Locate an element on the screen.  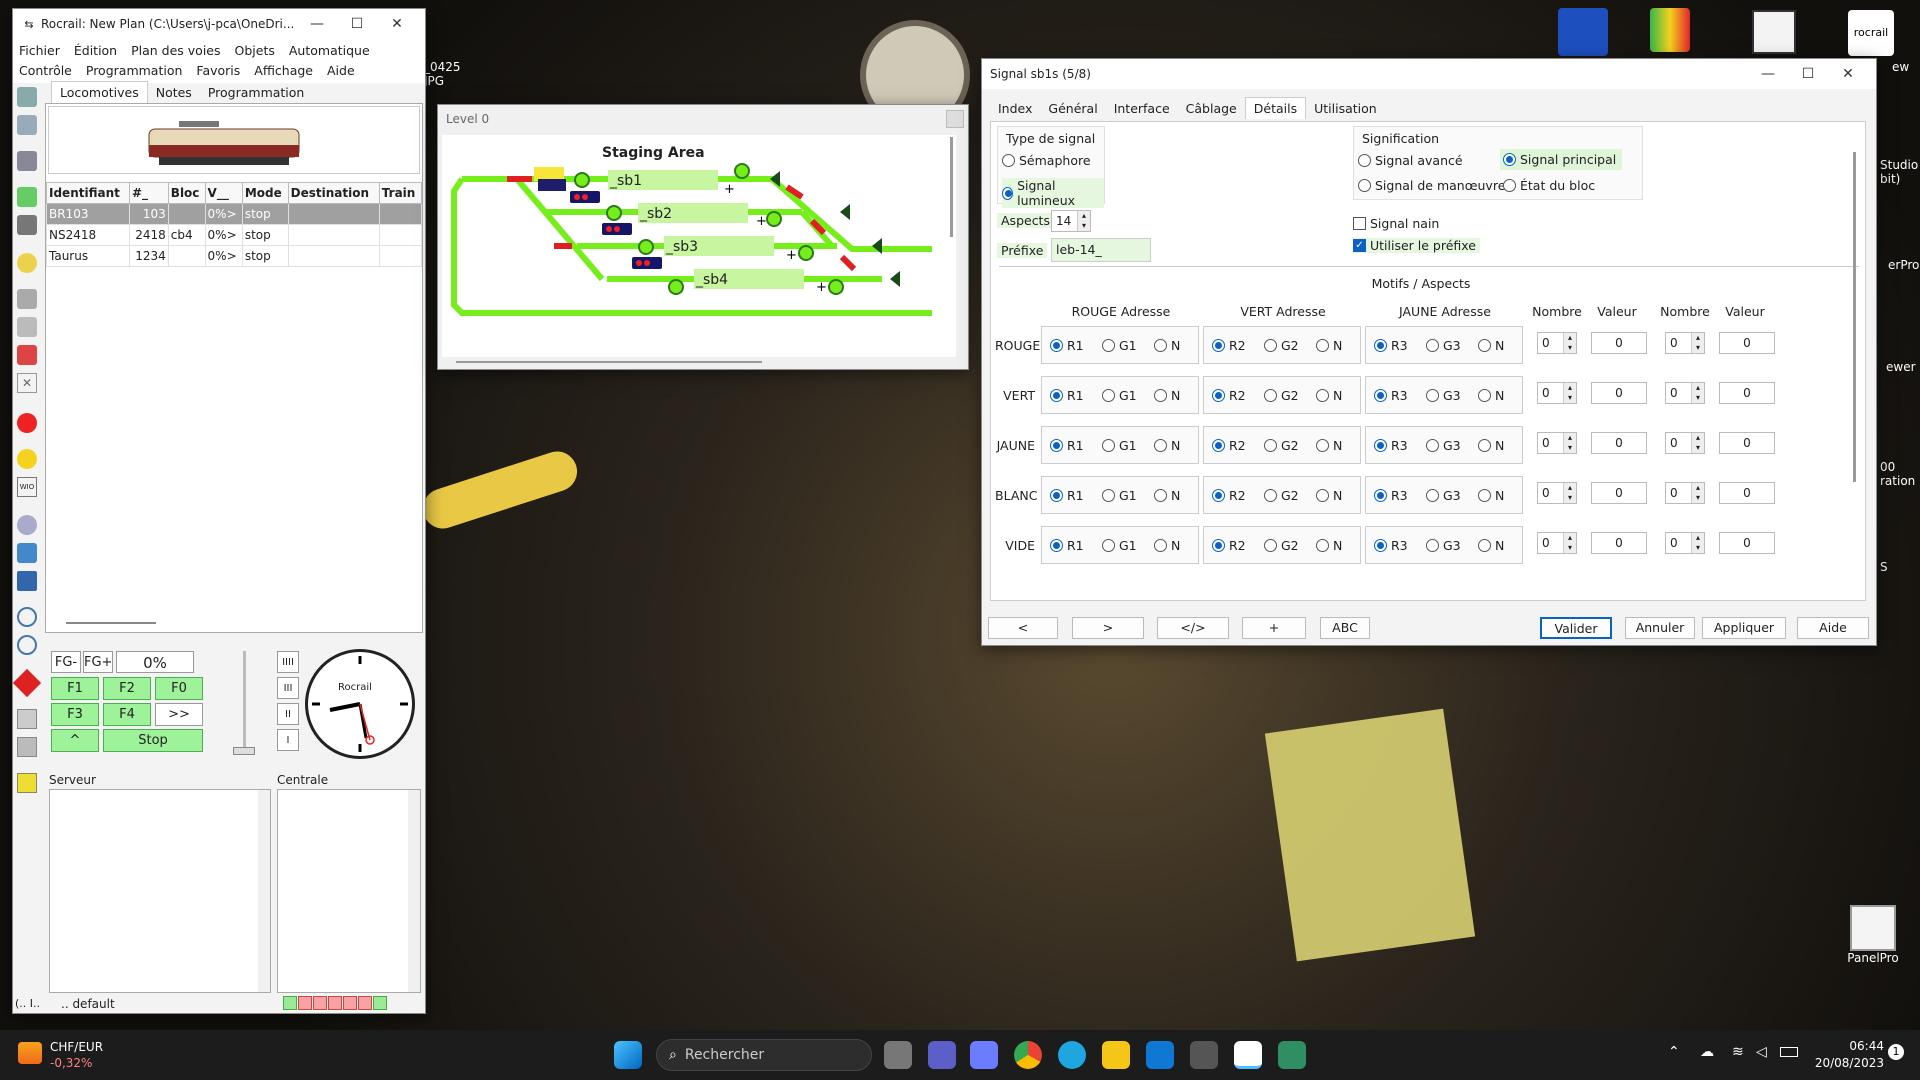
fg-minus-button: FG- is located at coordinates (66, 662).